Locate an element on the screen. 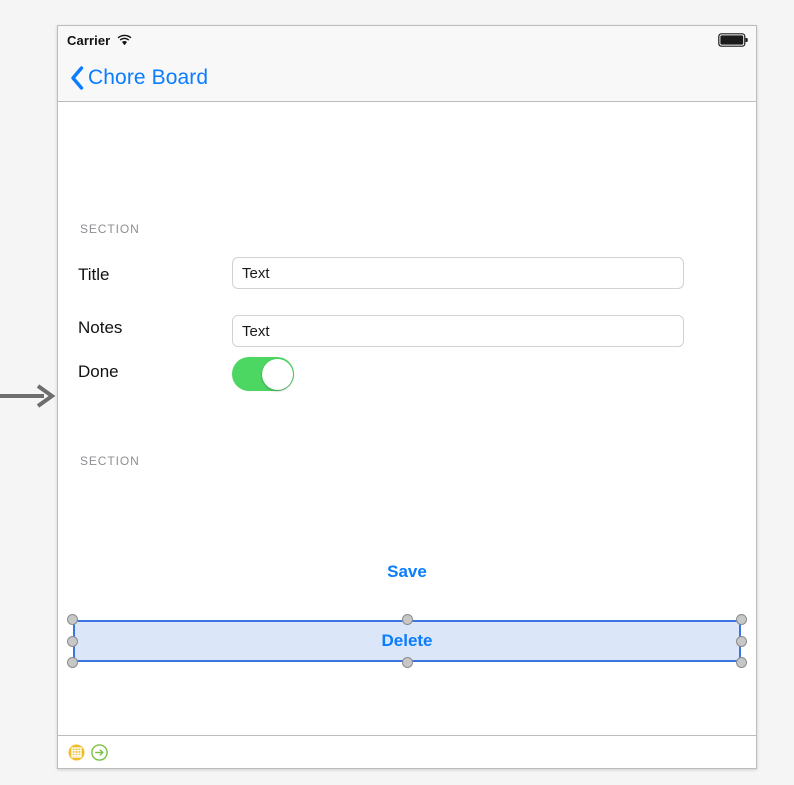 This screenshot has height=785, width=794. back-button-label: Chore Board is located at coordinates (148, 77).